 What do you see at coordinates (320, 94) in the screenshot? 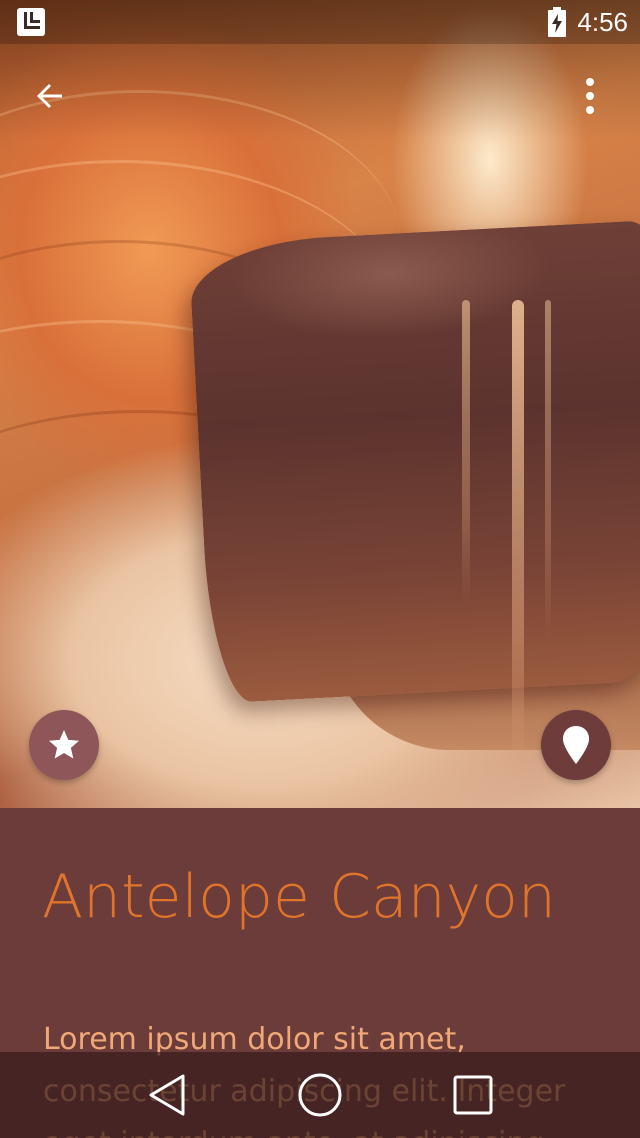
I see `app-bar` at bounding box center [320, 94].